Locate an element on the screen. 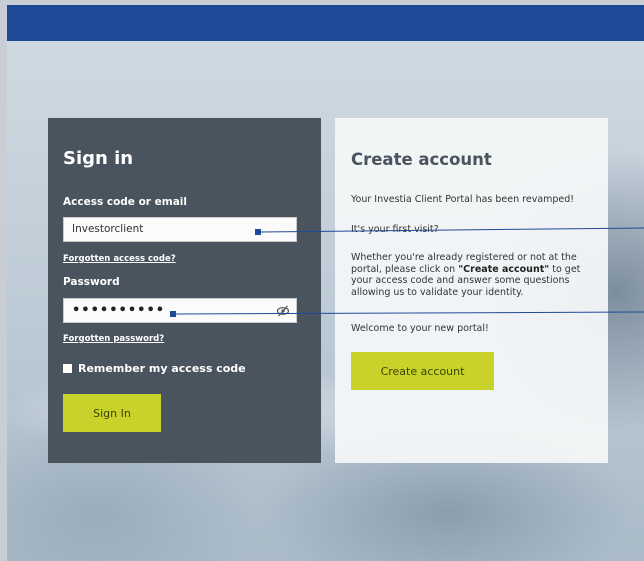 This screenshot has width=644, height=561. remember-access-code: Remember my access code is located at coordinates (154, 368).